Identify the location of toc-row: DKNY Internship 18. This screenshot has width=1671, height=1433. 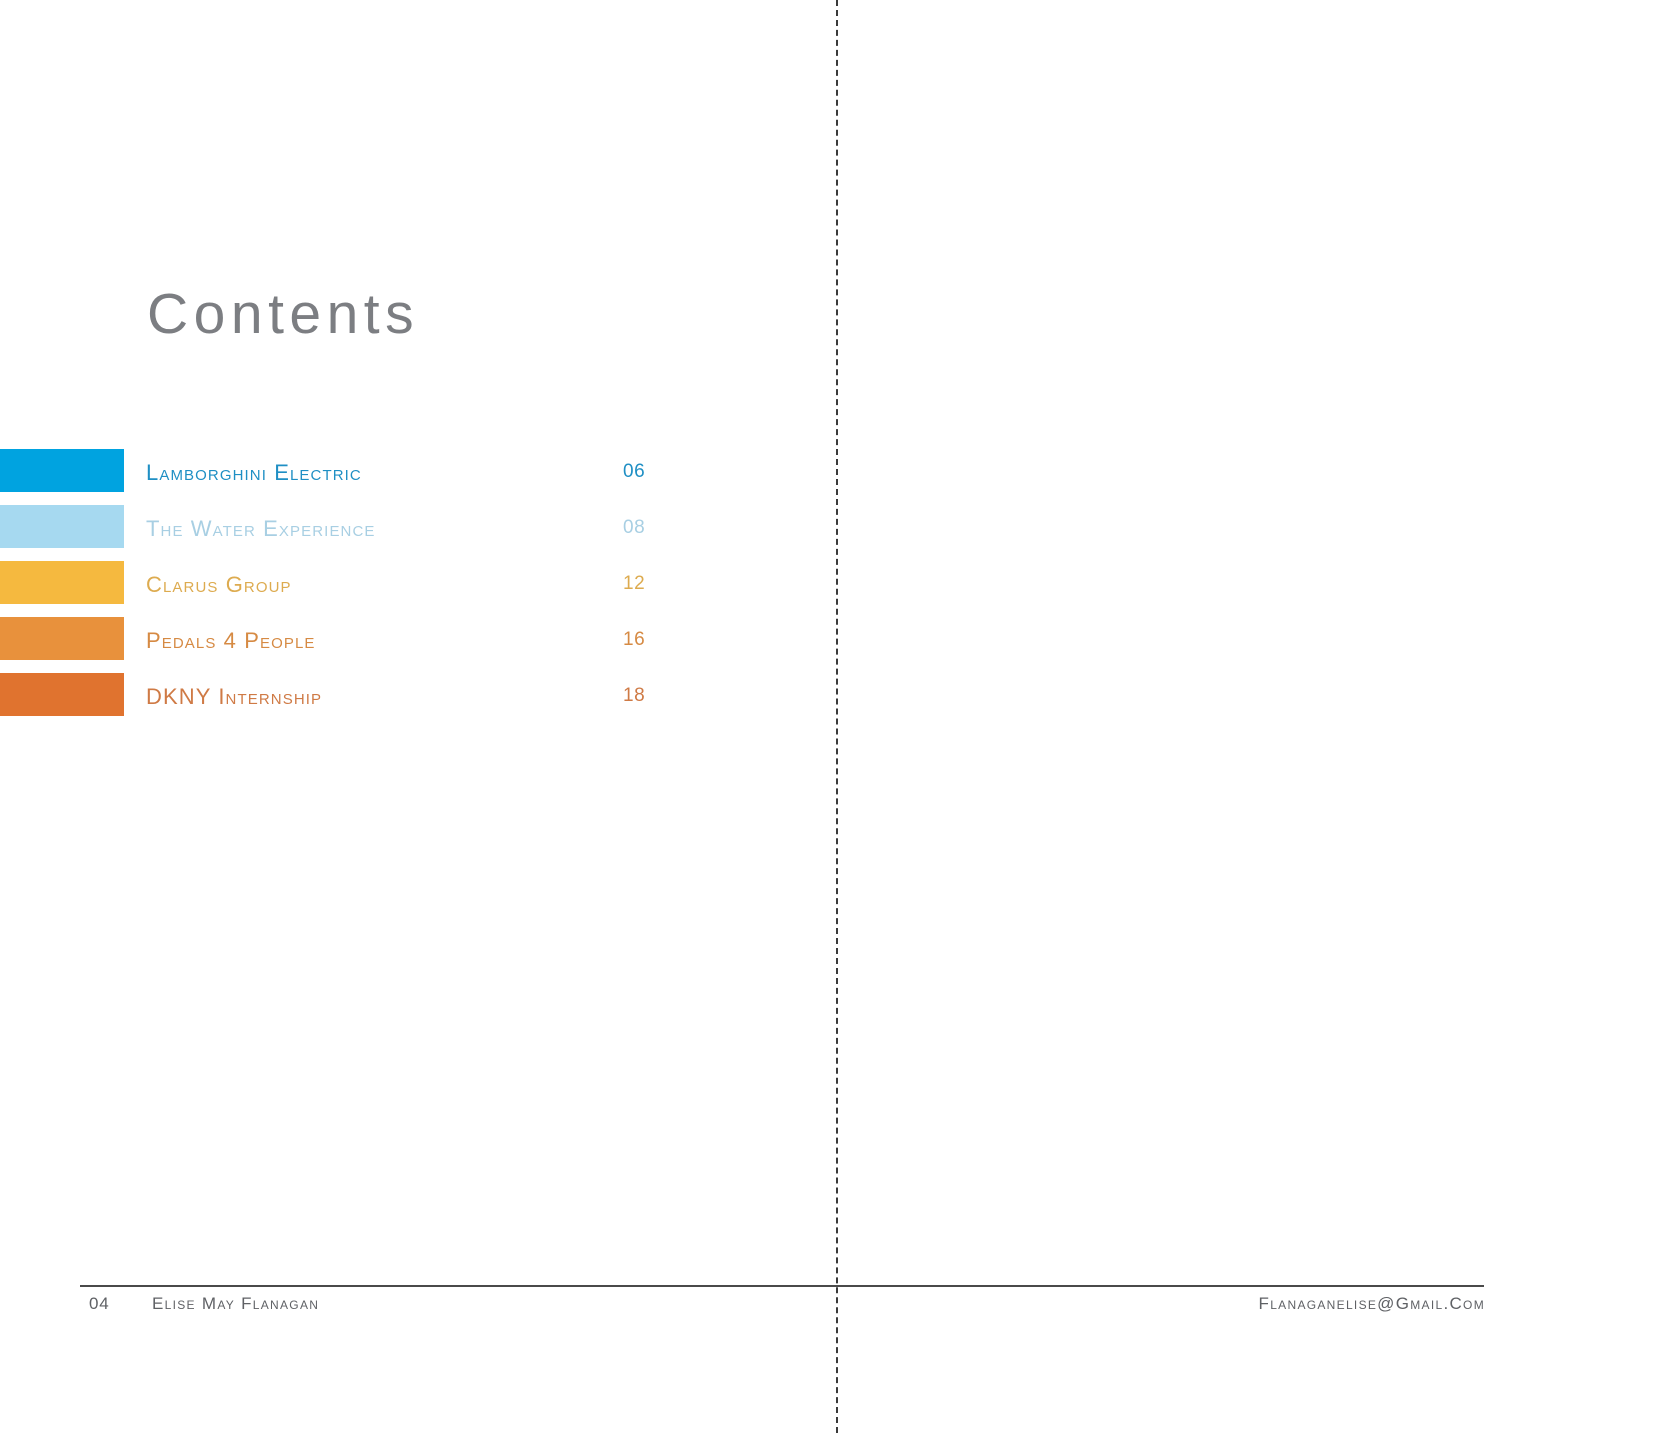
(350, 700).